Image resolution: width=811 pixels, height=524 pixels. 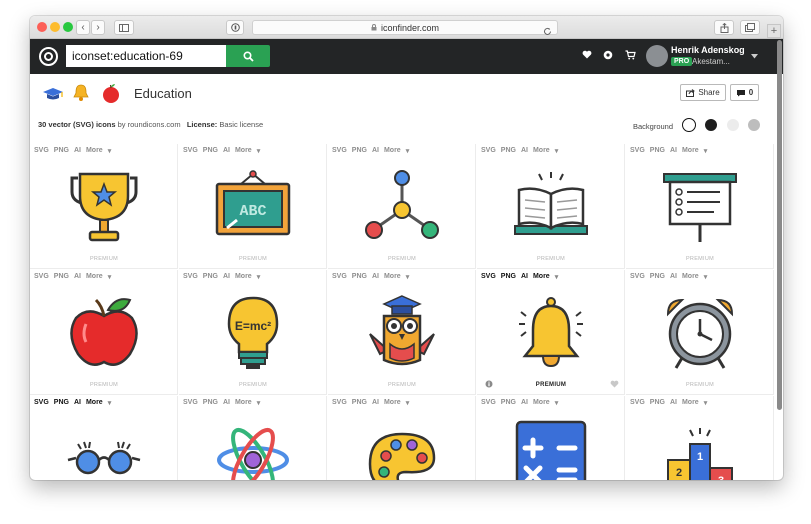 What do you see at coordinates (149, 124) in the screenshot?
I see `author-link: by roundicons.com` at bounding box center [149, 124].